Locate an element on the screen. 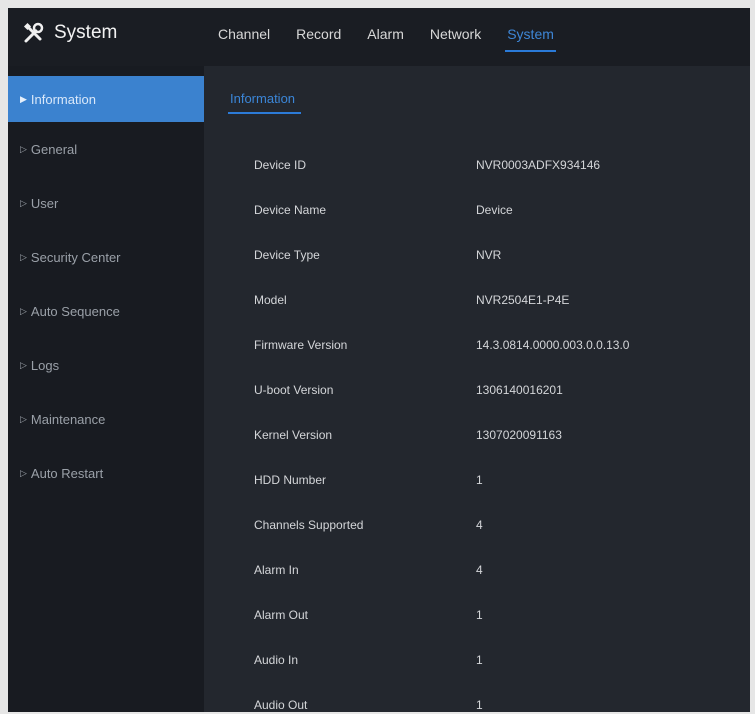 The width and height of the screenshot is (755, 714). tab-information: Information is located at coordinates (265, 102).